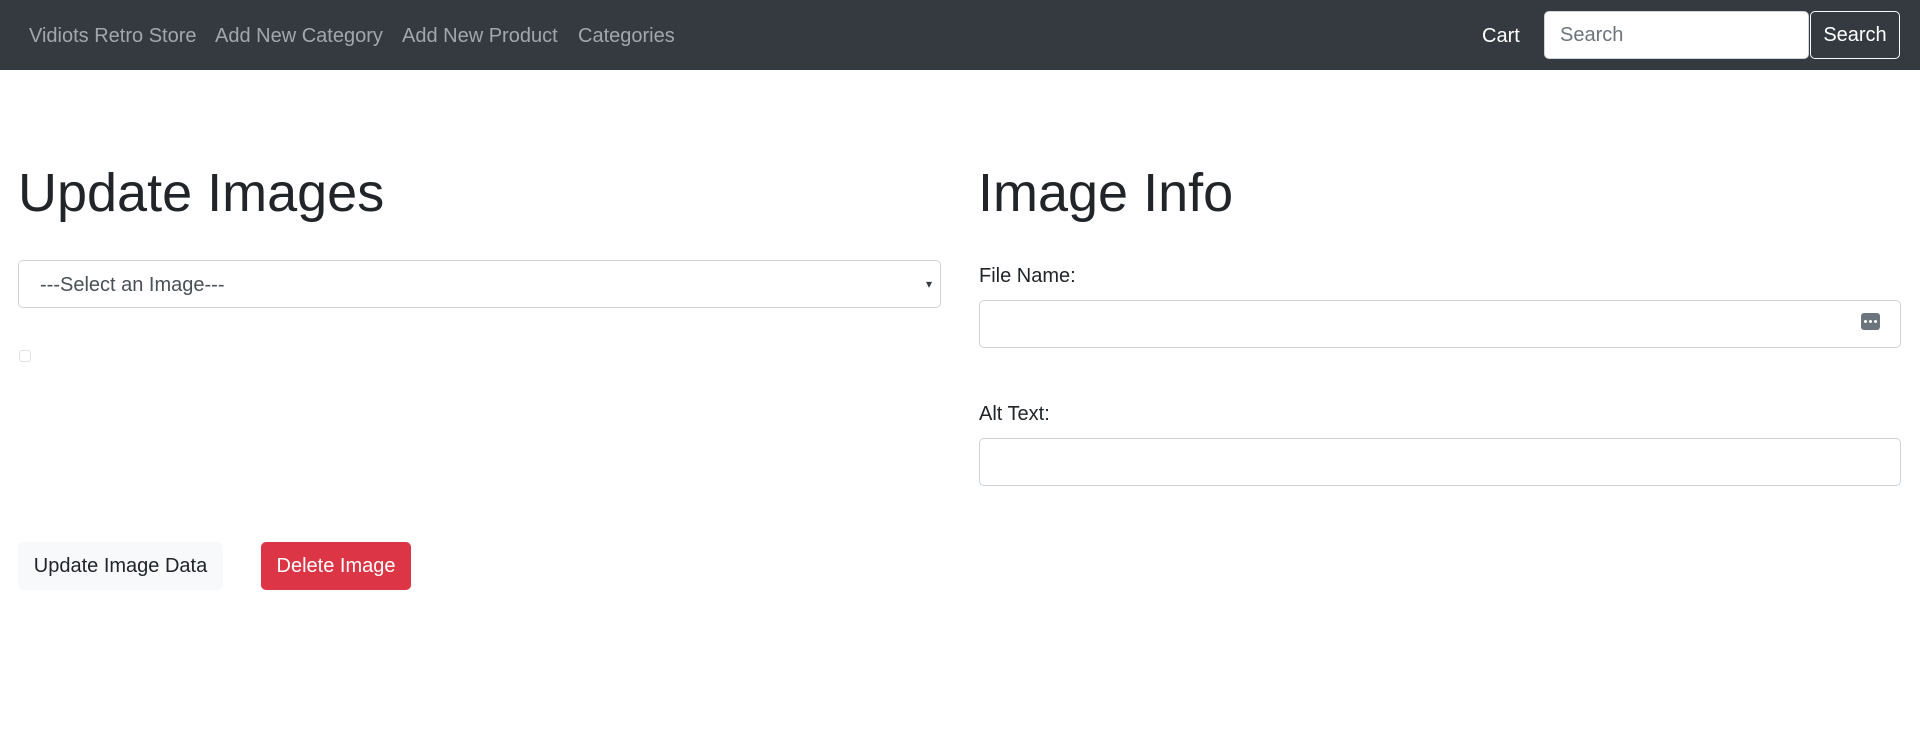  What do you see at coordinates (1440, 324) in the screenshot?
I see `file-name-field` at bounding box center [1440, 324].